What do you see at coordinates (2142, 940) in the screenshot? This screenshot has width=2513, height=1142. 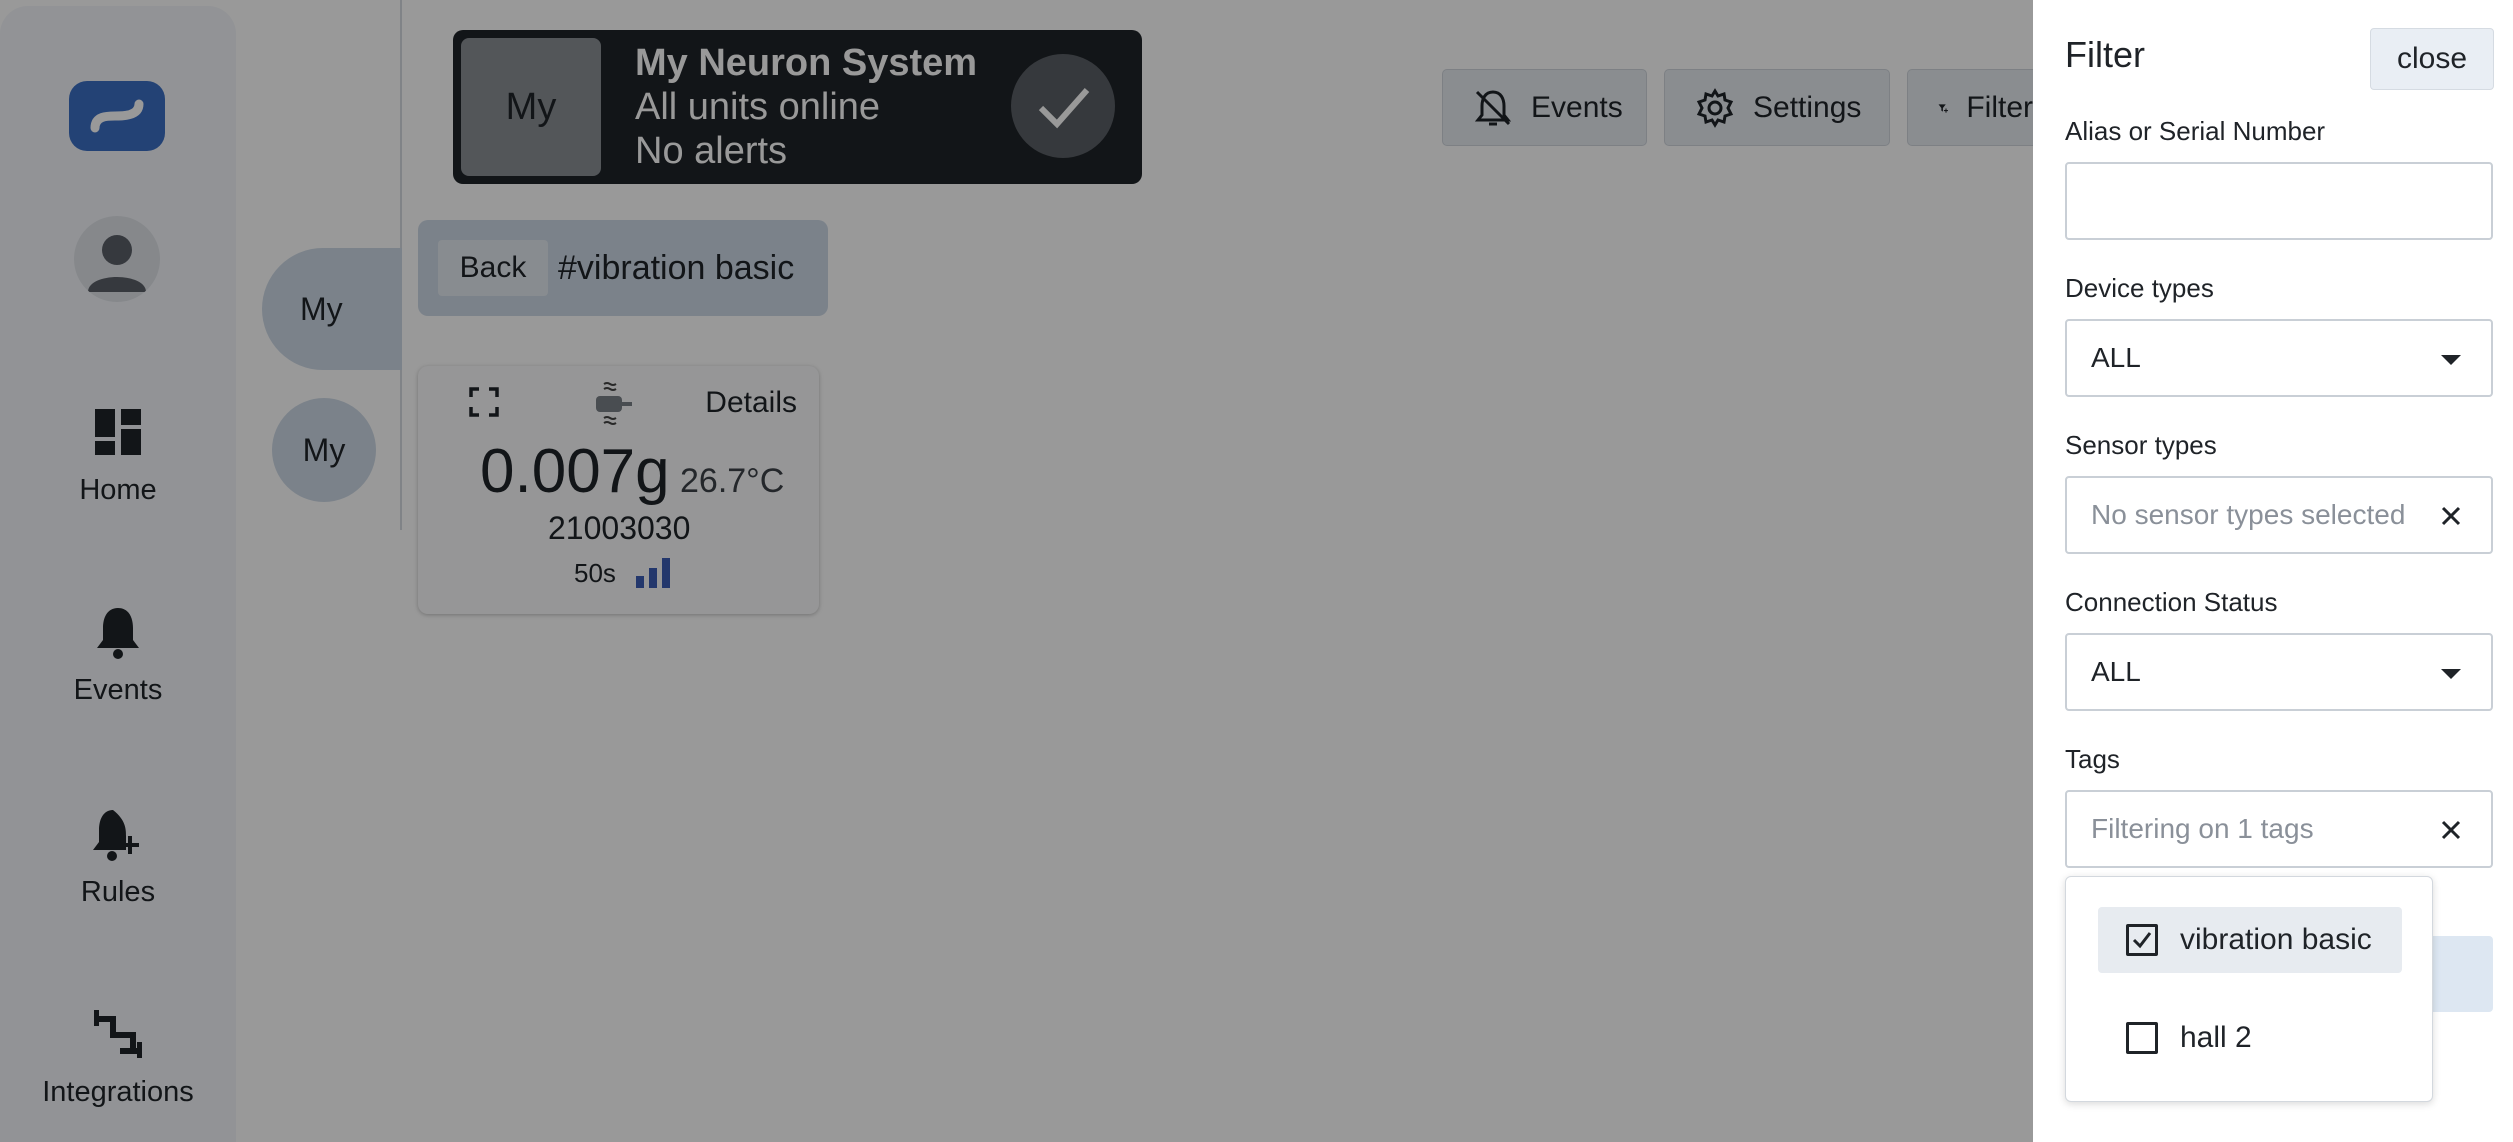 I see `checkbox-checked-icon` at bounding box center [2142, 940].